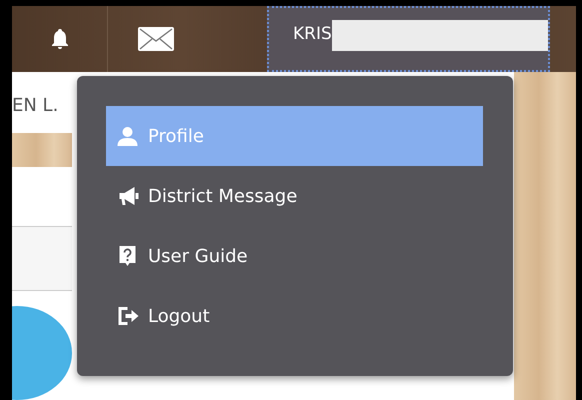 Image resolution: width=582 pixels, height=400 pixels. I want to click on envelope-icon, so click(155, 39).